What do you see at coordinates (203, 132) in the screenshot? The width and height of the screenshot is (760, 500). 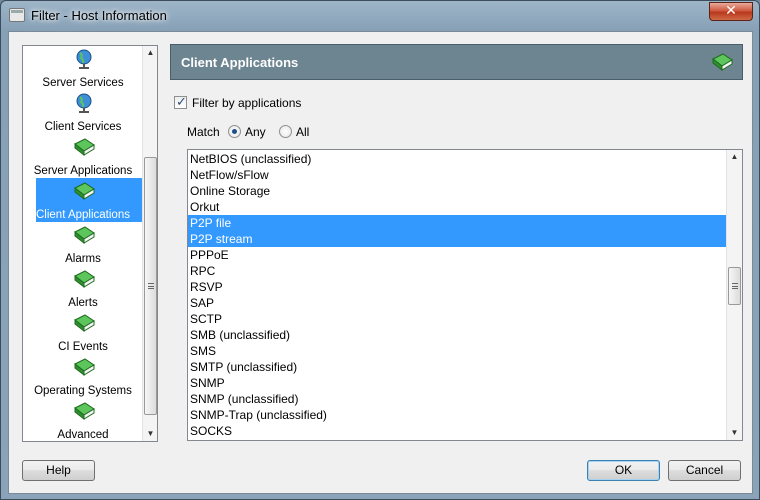 I see `match-label: Match` at bounding box center [203, 132].